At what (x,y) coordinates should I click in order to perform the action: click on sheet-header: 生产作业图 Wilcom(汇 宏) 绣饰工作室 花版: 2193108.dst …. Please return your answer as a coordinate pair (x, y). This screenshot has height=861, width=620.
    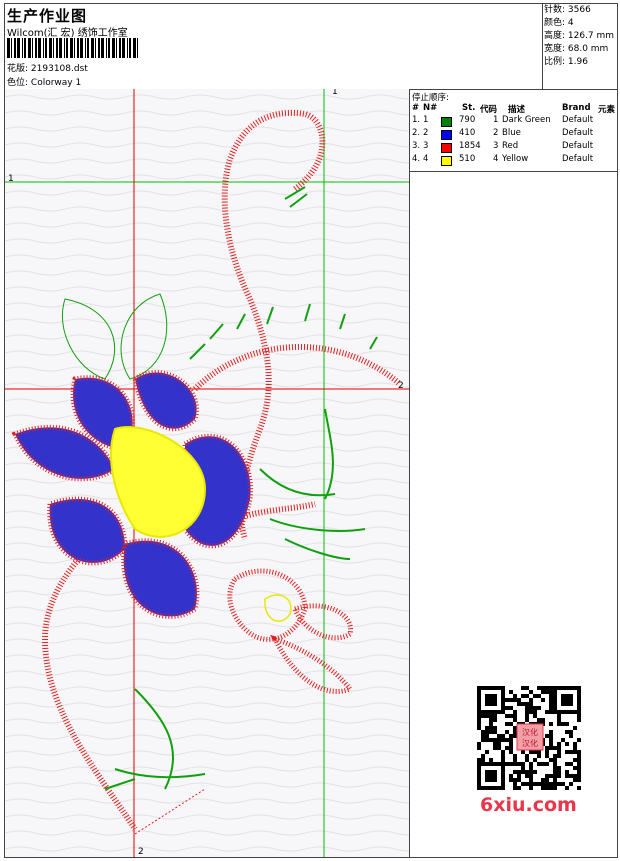
    Looking at the image, I should click on (311, 47).